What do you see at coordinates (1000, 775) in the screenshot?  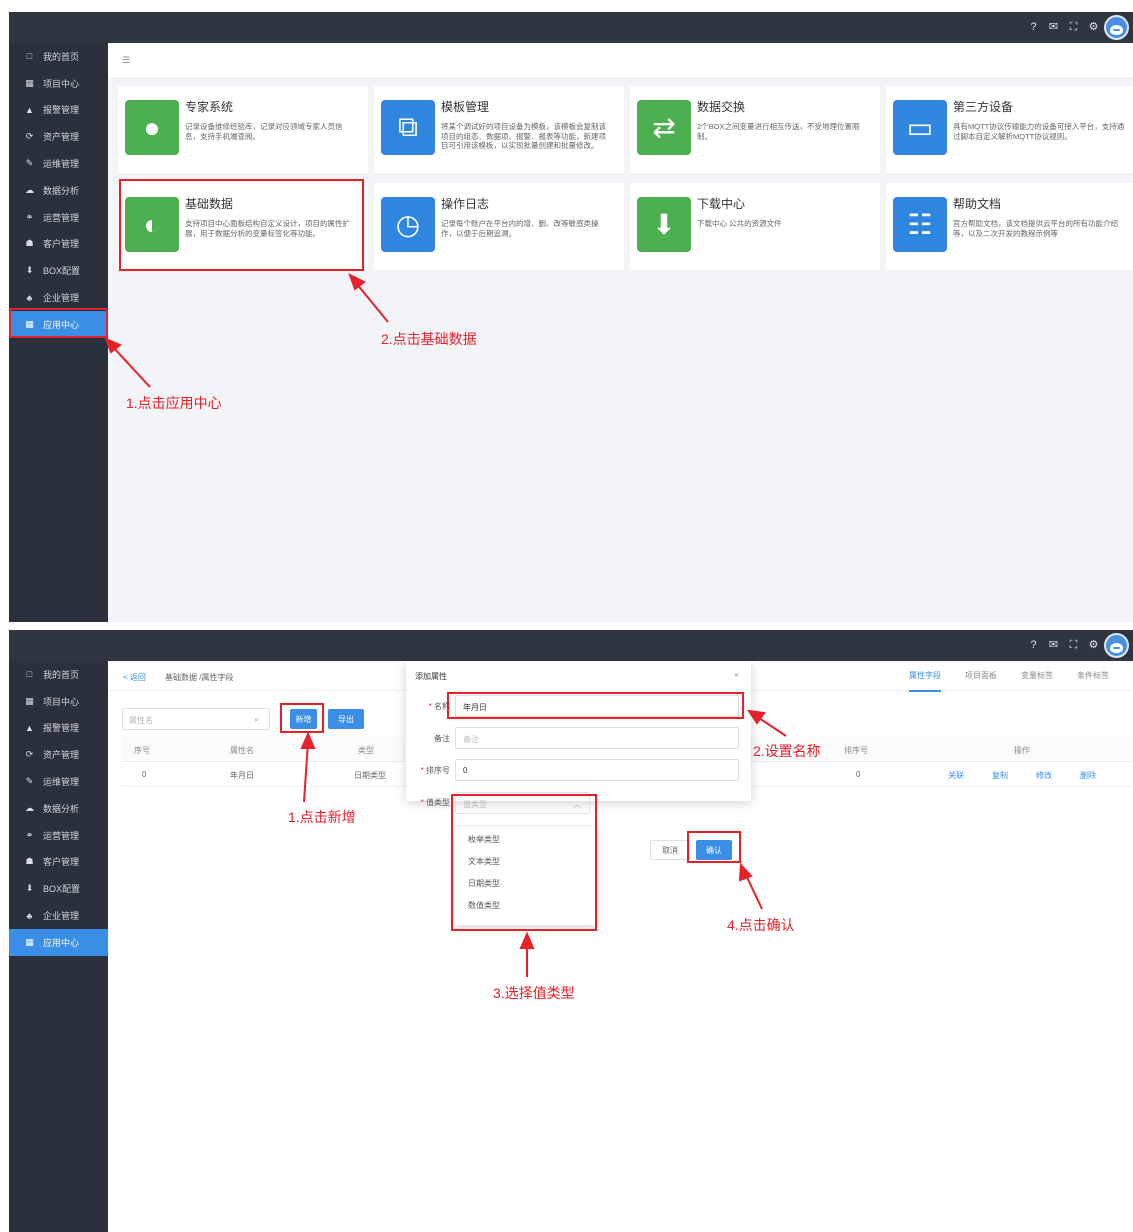 I see `copy-button: 复制` at bounding box center [1000, 775].